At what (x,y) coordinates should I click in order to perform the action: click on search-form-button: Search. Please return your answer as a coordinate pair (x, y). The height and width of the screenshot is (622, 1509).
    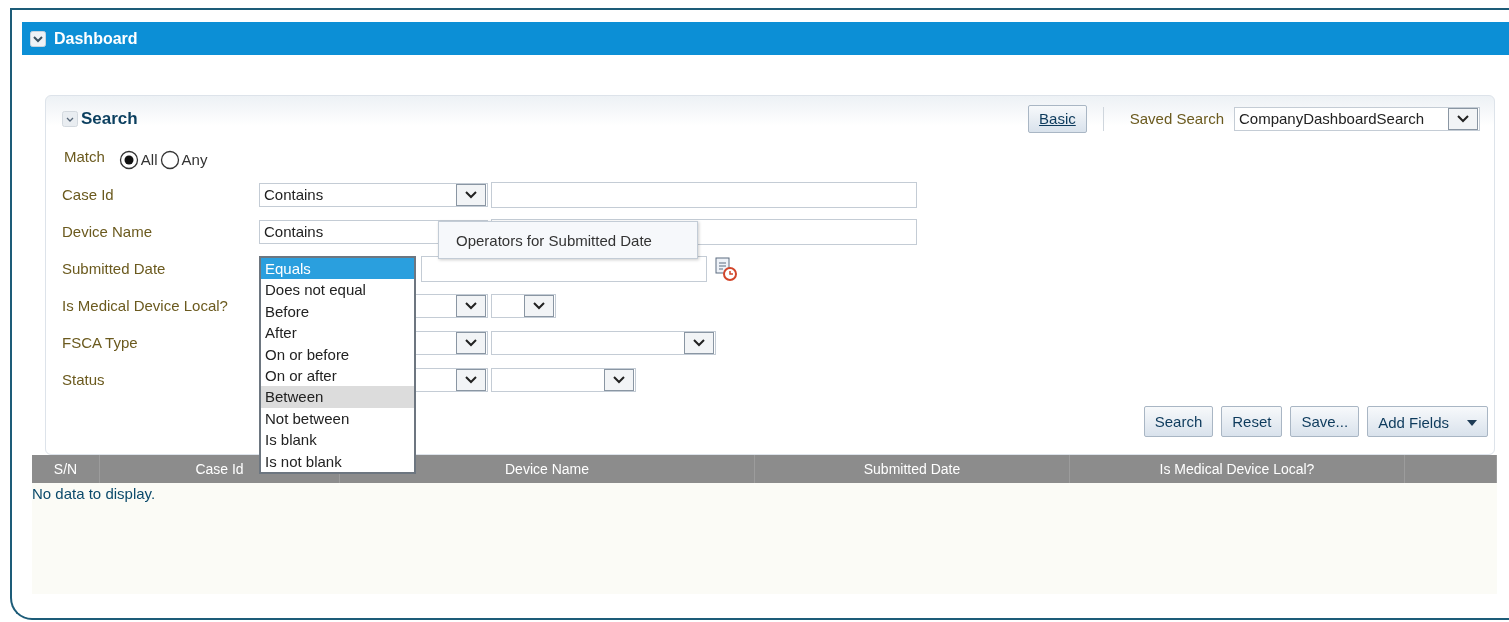
    Looking at the image, I should click on (1178, 421).